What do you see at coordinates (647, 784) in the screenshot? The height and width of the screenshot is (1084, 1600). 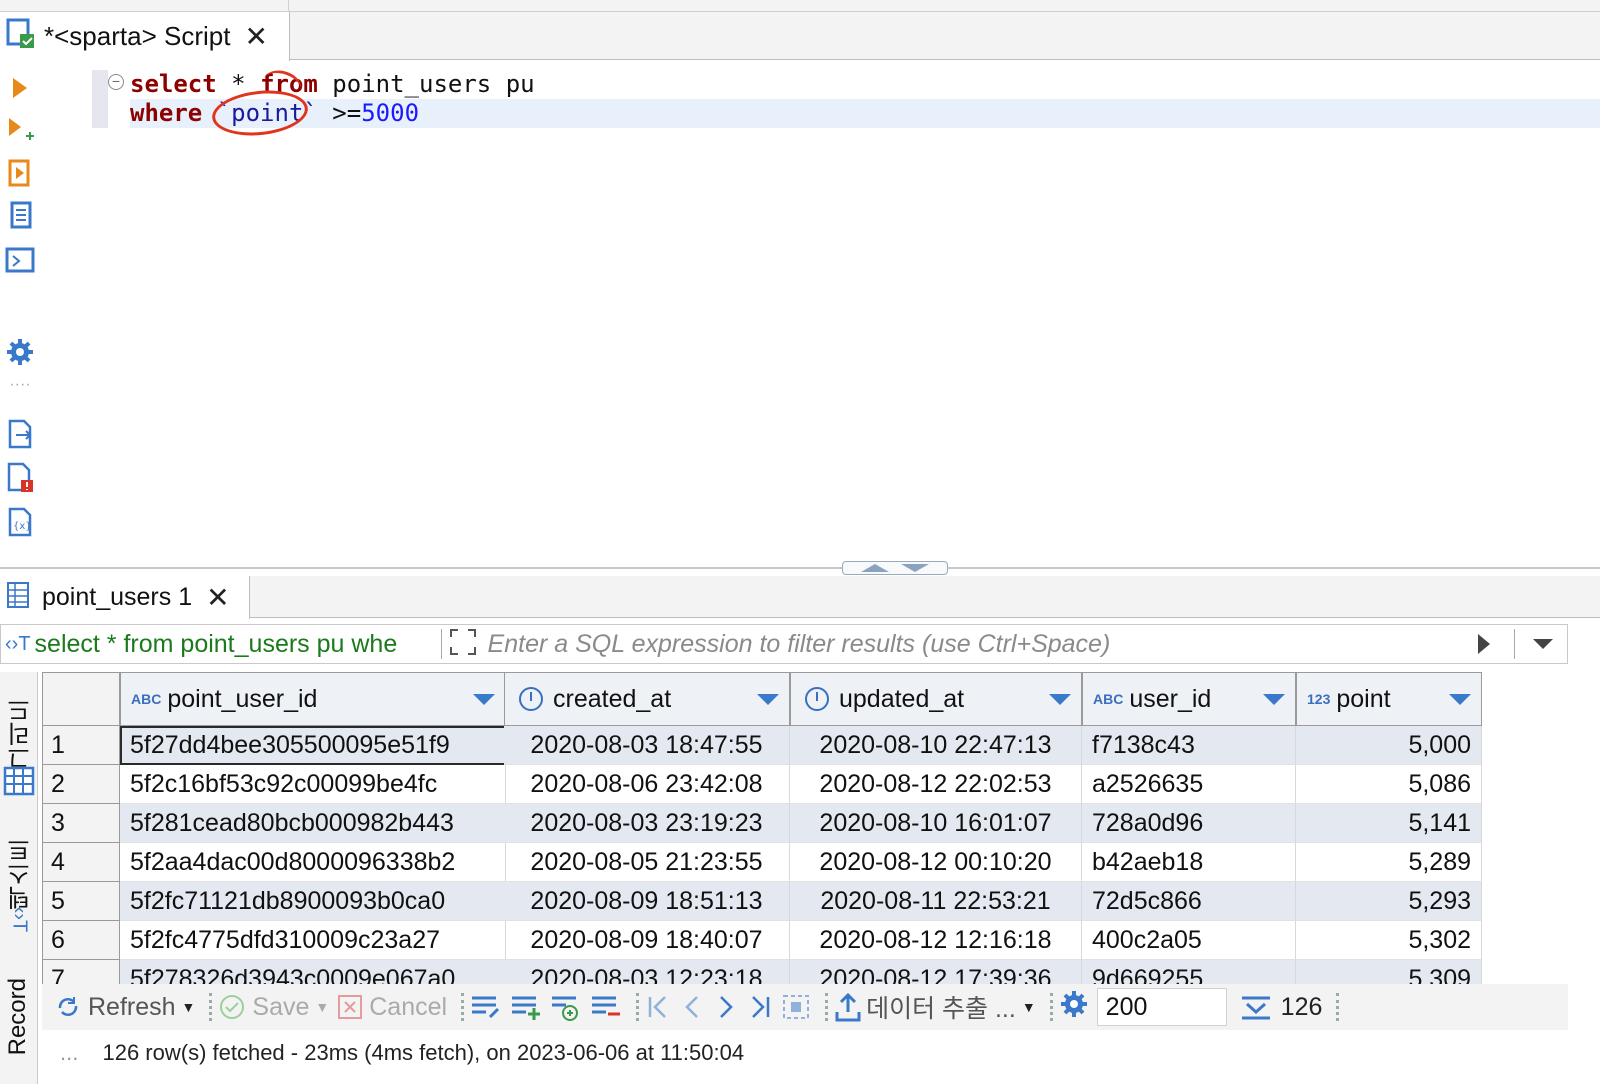 I see `grid-cell-created-at: 2020-08-06 23:42:08` at bounding box center [647, 784].